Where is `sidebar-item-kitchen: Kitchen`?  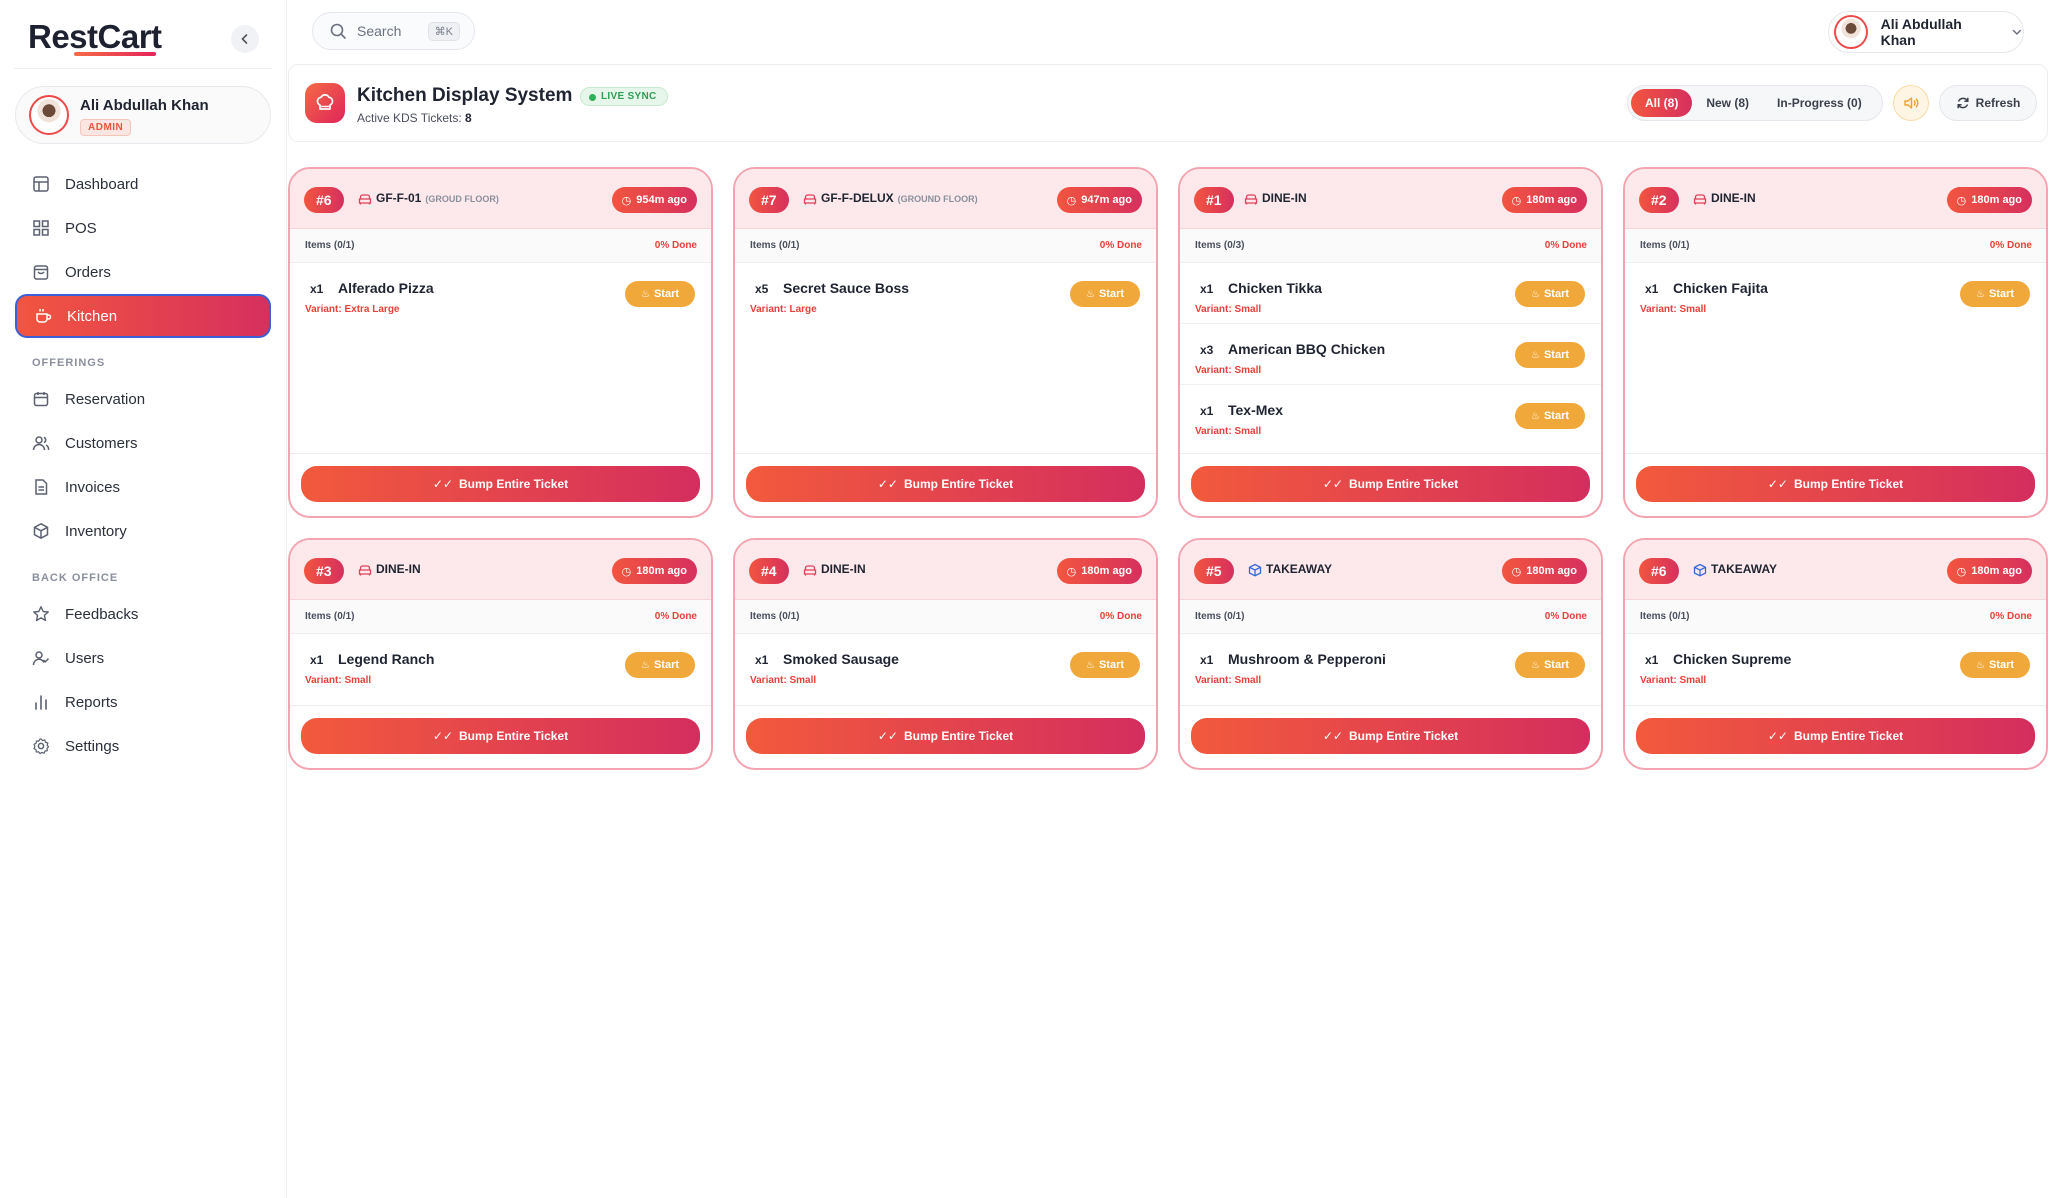 sidebar-item-kitchen: Kitchen is located at coordinates (143, 316).